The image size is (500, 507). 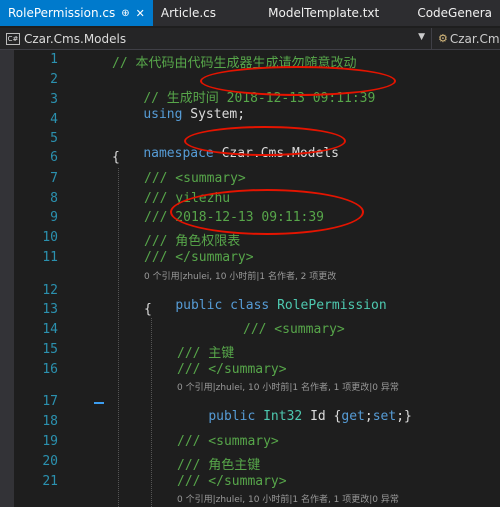 What do you see at coordinates (454, 13) in the screenshot?
I see `tab-label: CodeGenera` at bounding box center [454, 13].